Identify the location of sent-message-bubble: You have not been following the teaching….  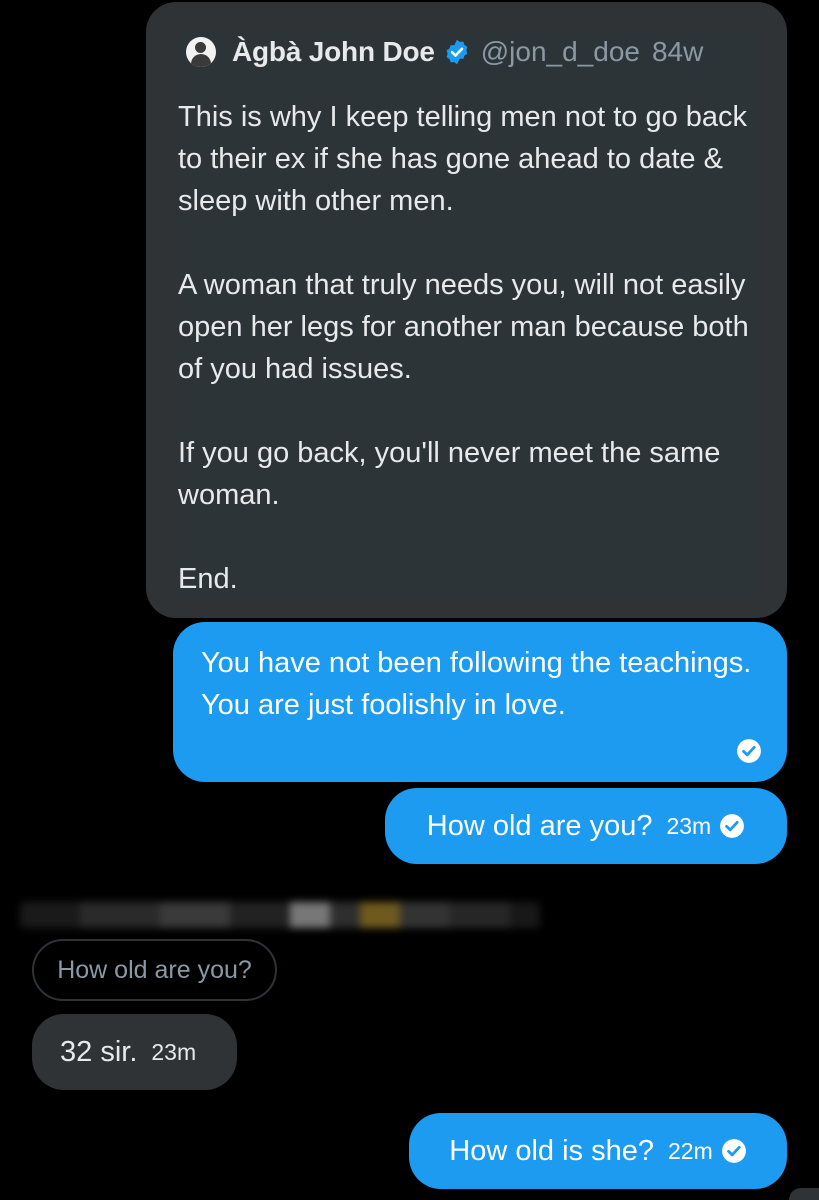
(480, 702).